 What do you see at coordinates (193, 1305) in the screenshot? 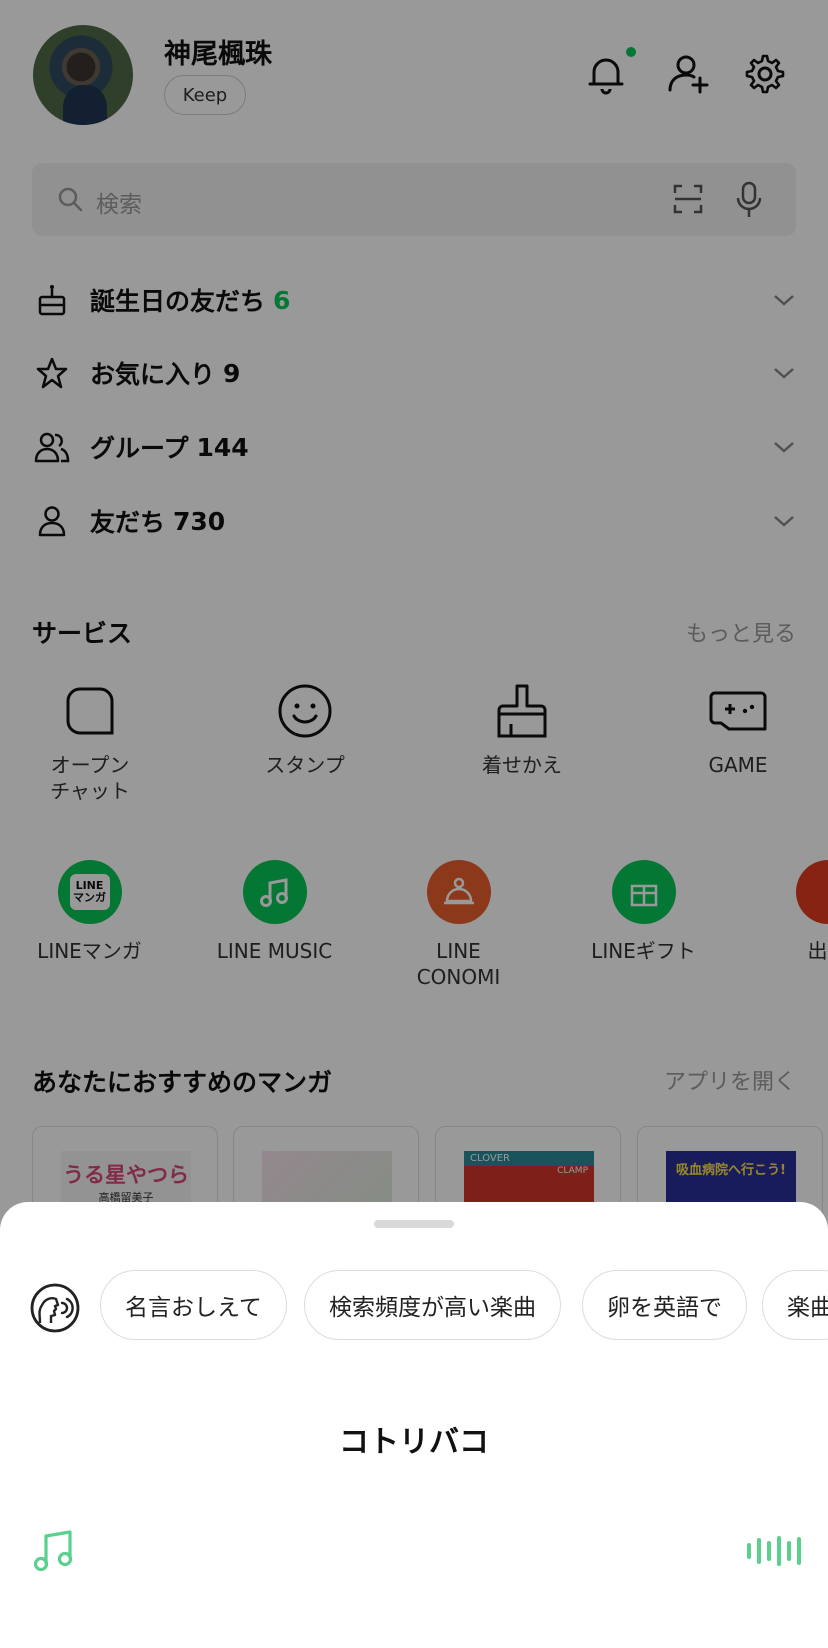
I see `suggestion-chip: 名言おしえて` at bounding box center [193, 1305].